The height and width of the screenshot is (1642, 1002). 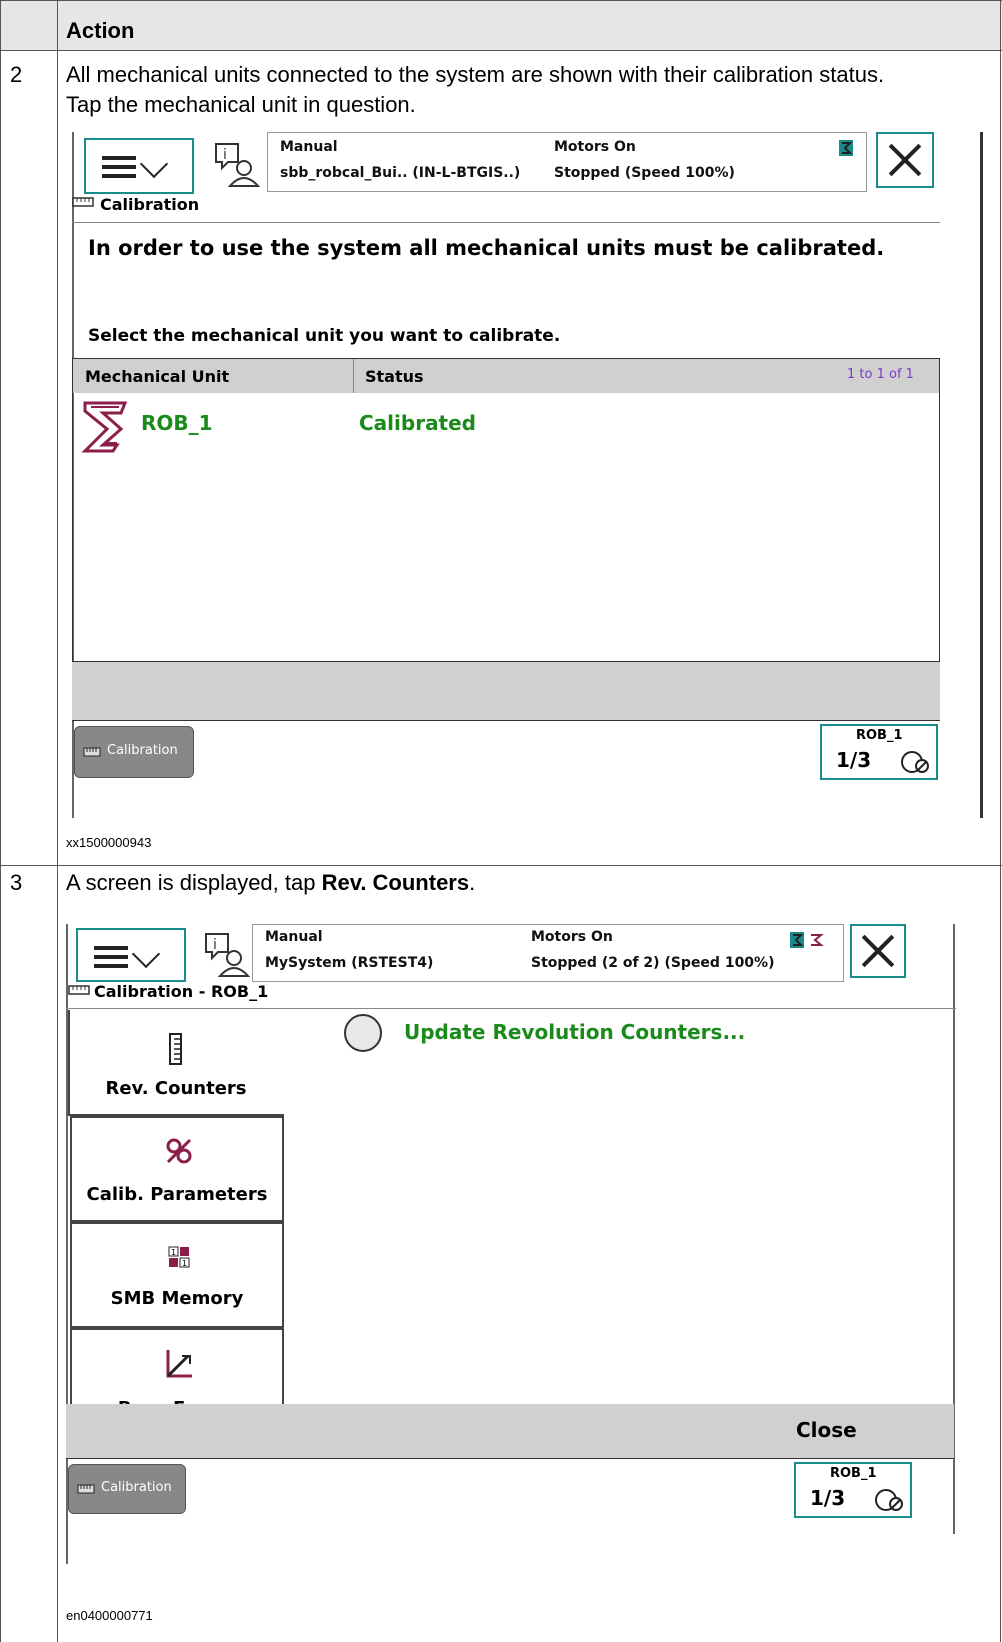 I want to click on unit-name: ROB_1, so click(x=177, y=423).